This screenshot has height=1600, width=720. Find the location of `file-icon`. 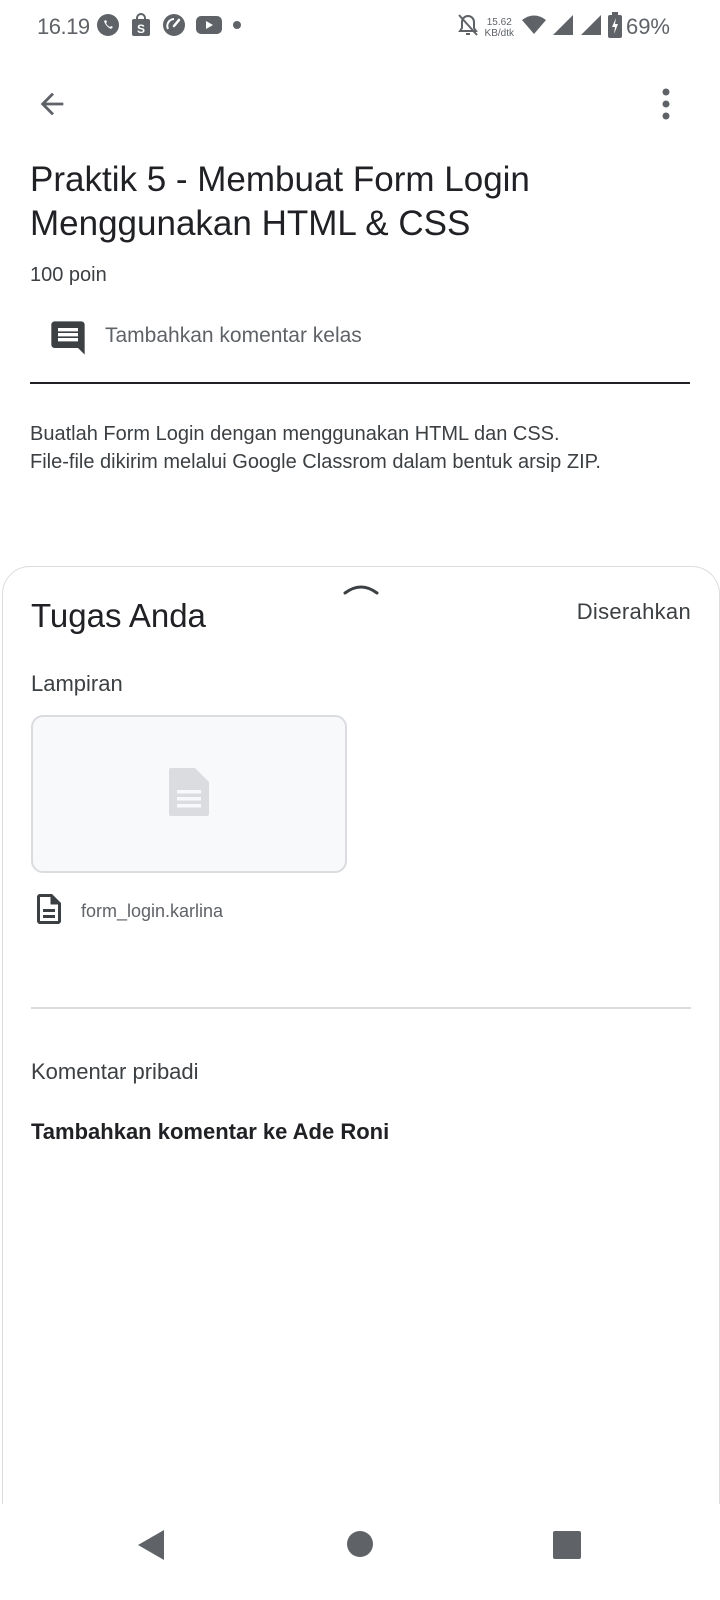

file-icon is located at coordinates (49, 911).